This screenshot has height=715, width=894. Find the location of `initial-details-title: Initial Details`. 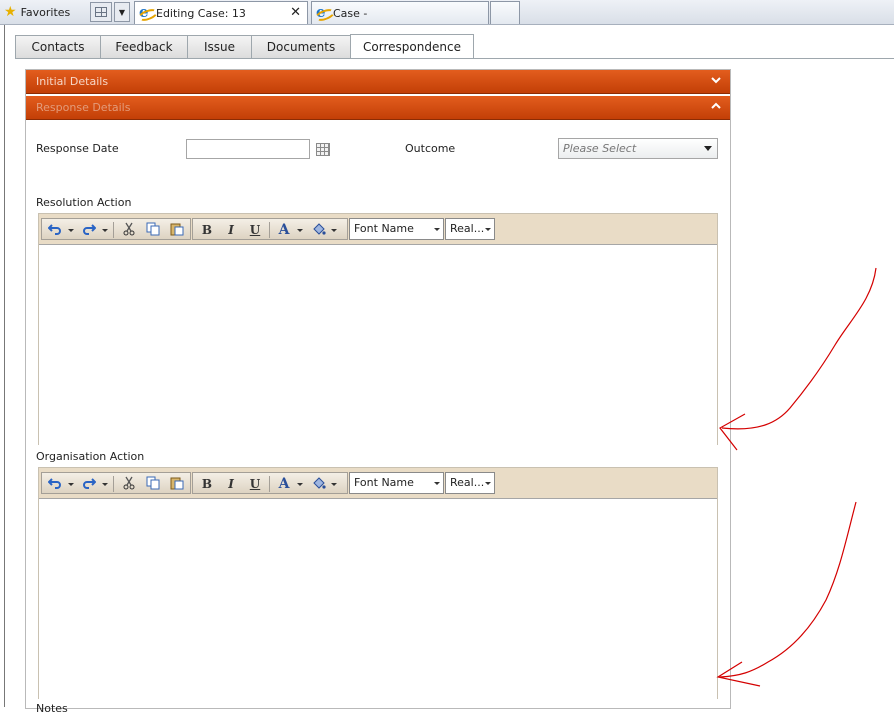

initial-details-title: Initial Details is located at coordinates (72, 81).